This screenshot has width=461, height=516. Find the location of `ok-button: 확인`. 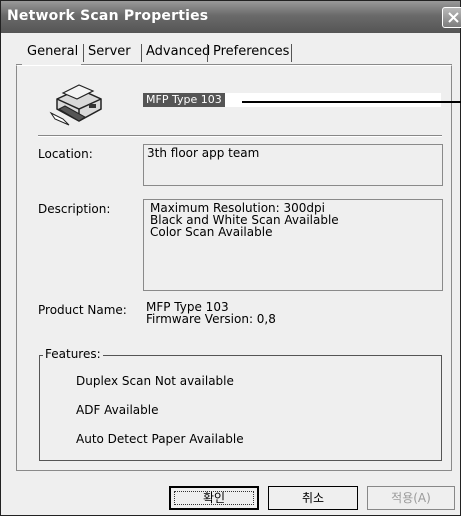

ok-button: 확인 is located at coordinates (214, 498).